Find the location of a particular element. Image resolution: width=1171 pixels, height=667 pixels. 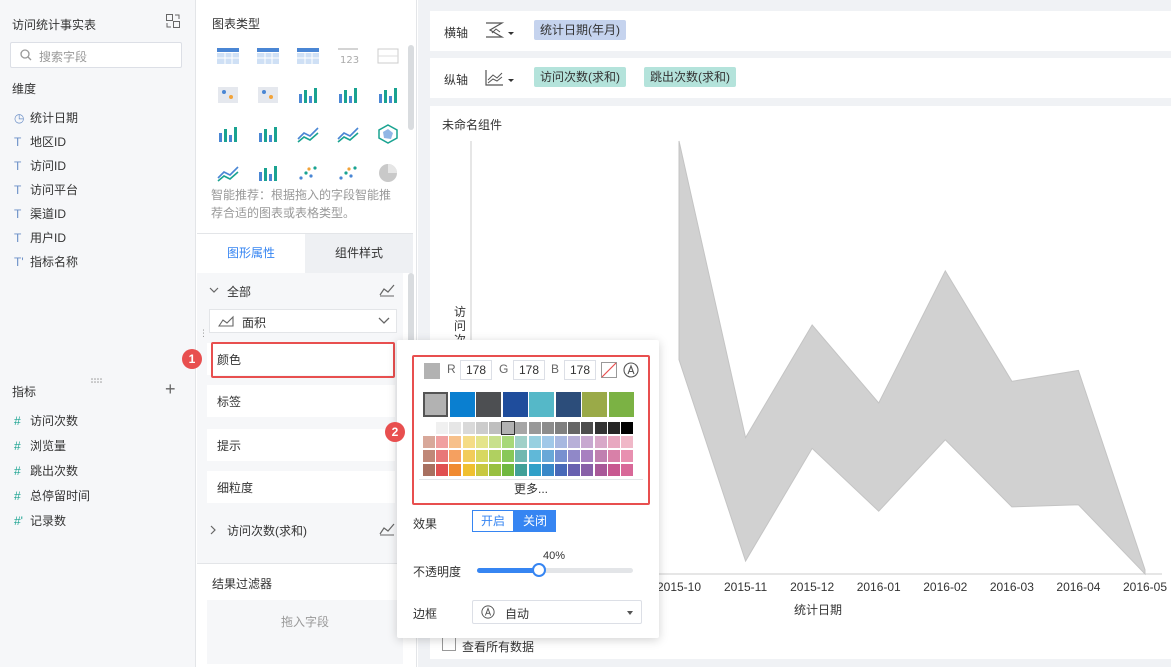

measure-label: 总停留时间 is located at coordinates (60, 496).